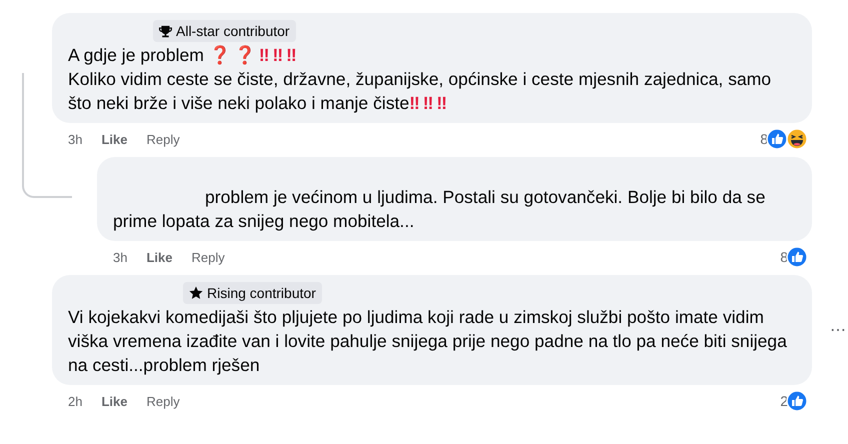 Image resolution: width=848 pixels, height=444 pixels. Describe the element at coordinates (184, 55) in the screenshot. I see `comment-text: A gdje je problem ❓❓‼‼‼` at that location.